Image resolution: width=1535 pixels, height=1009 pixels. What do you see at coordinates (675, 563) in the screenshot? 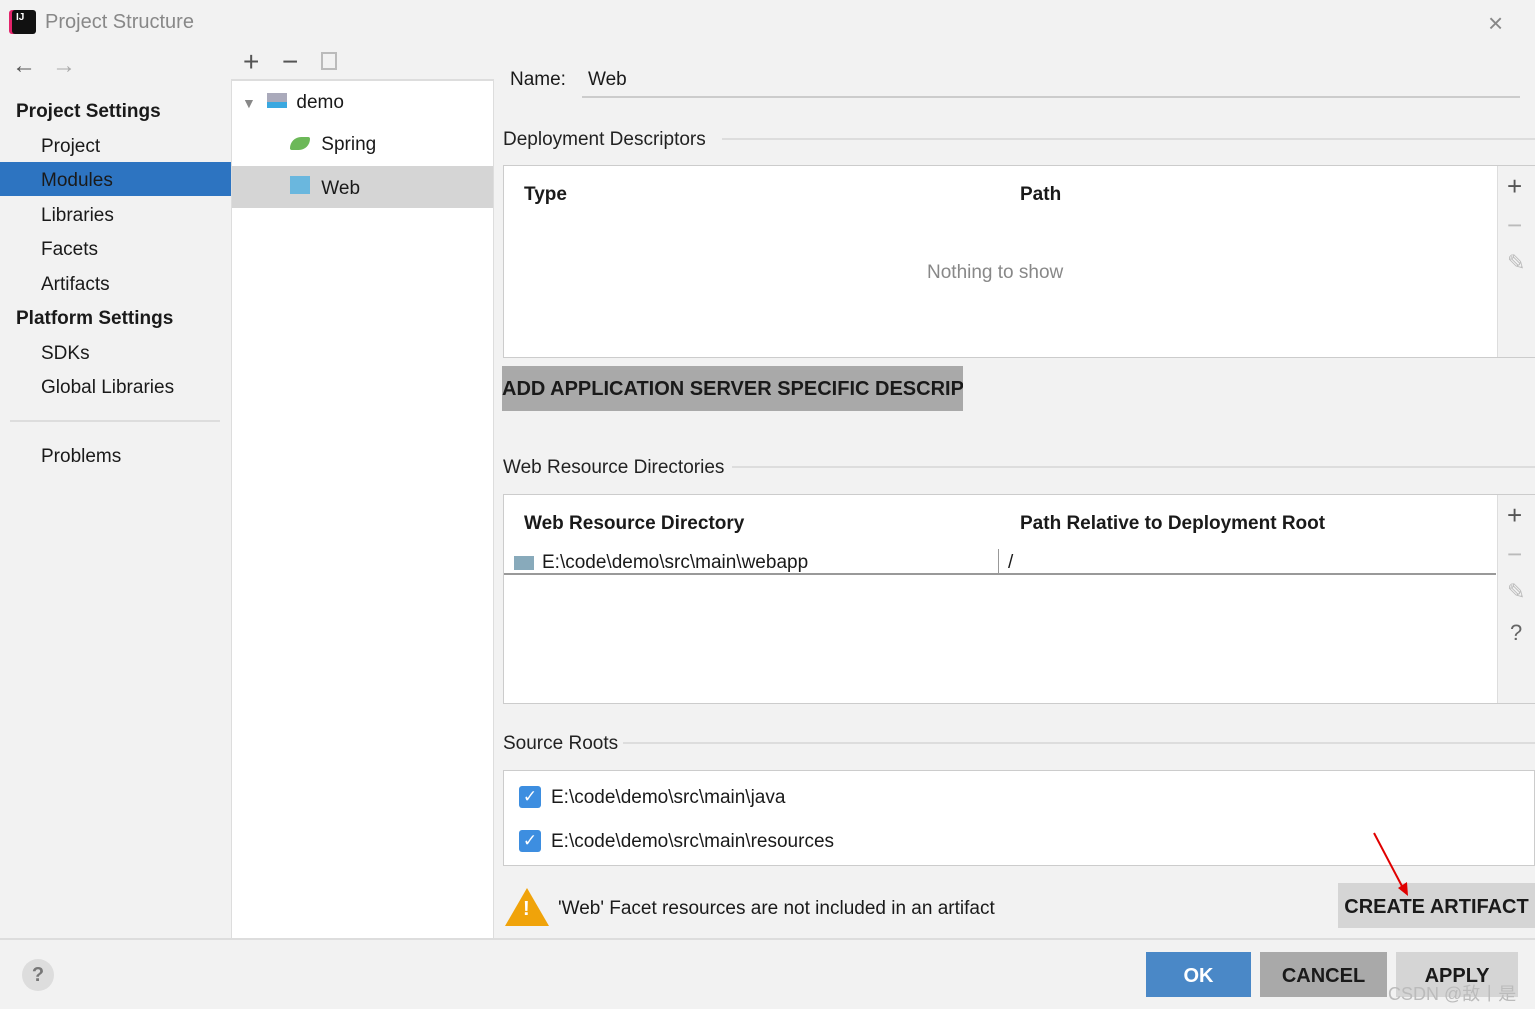
I see `directory-cell: E:\code\demo\src\main\webapp` at bounding box center [675, 563].